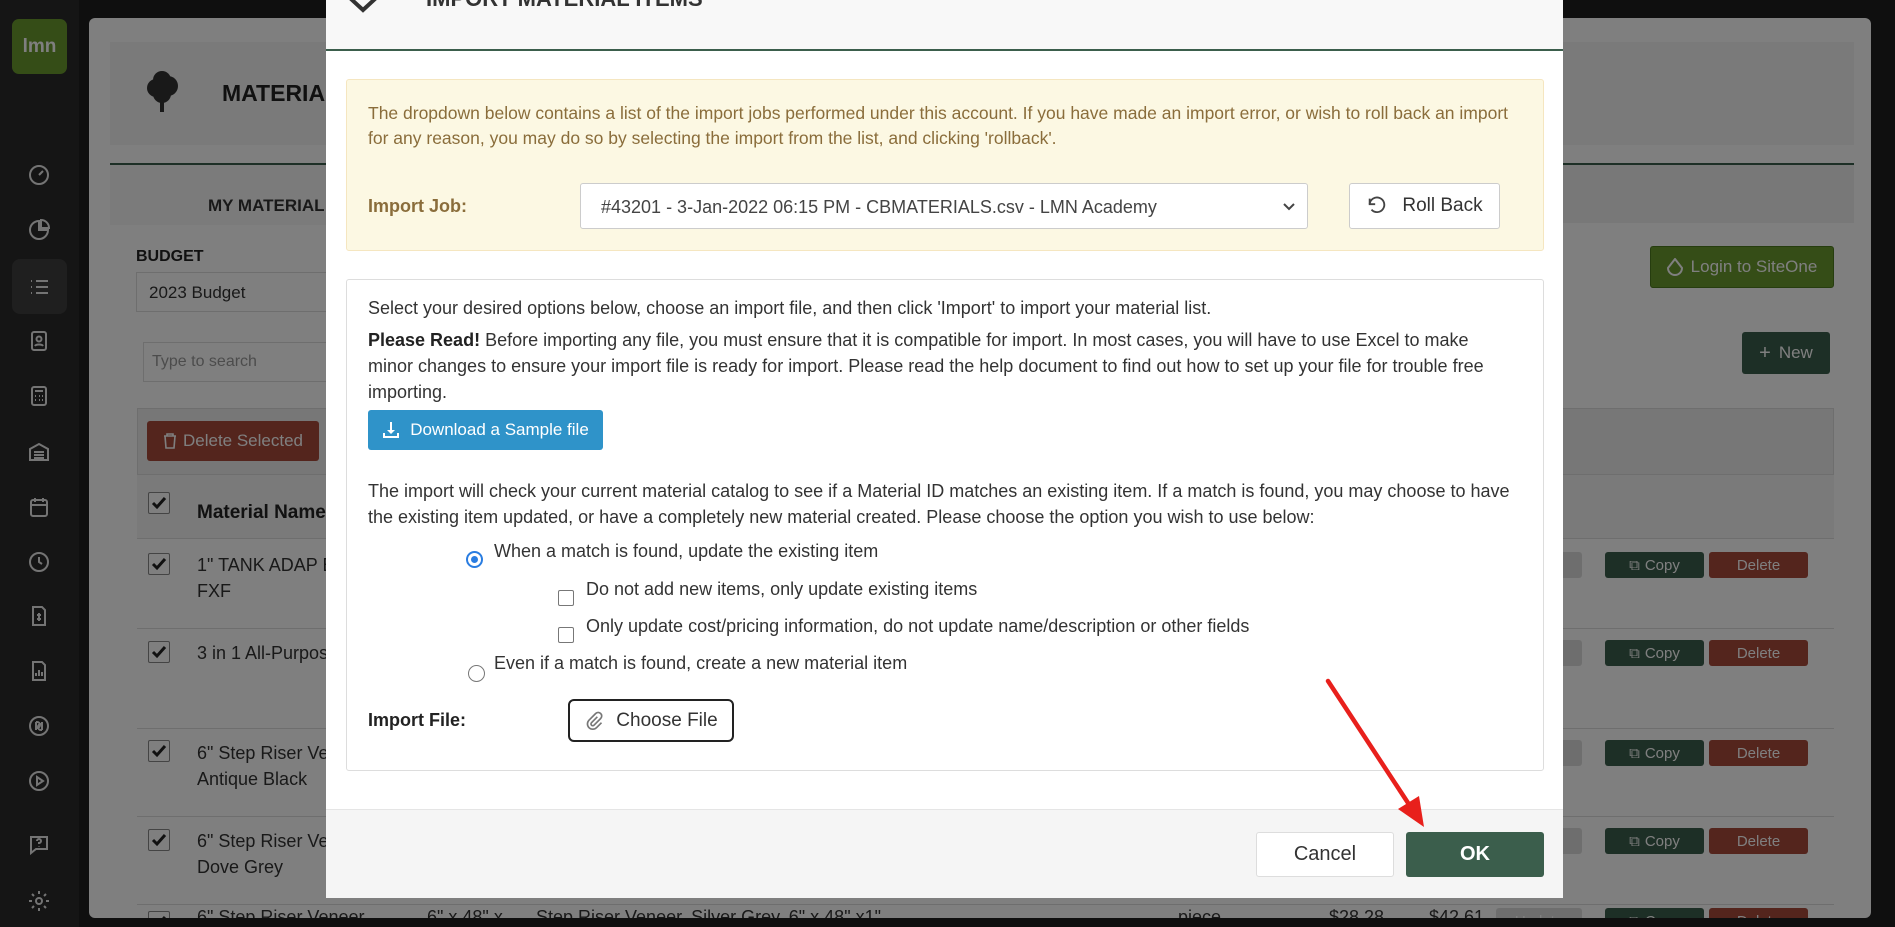  What do you see at coordinates (1374, 752) in the screenshot?
I see `annotation-arrow-icon` at bounding box center [1374, 752].